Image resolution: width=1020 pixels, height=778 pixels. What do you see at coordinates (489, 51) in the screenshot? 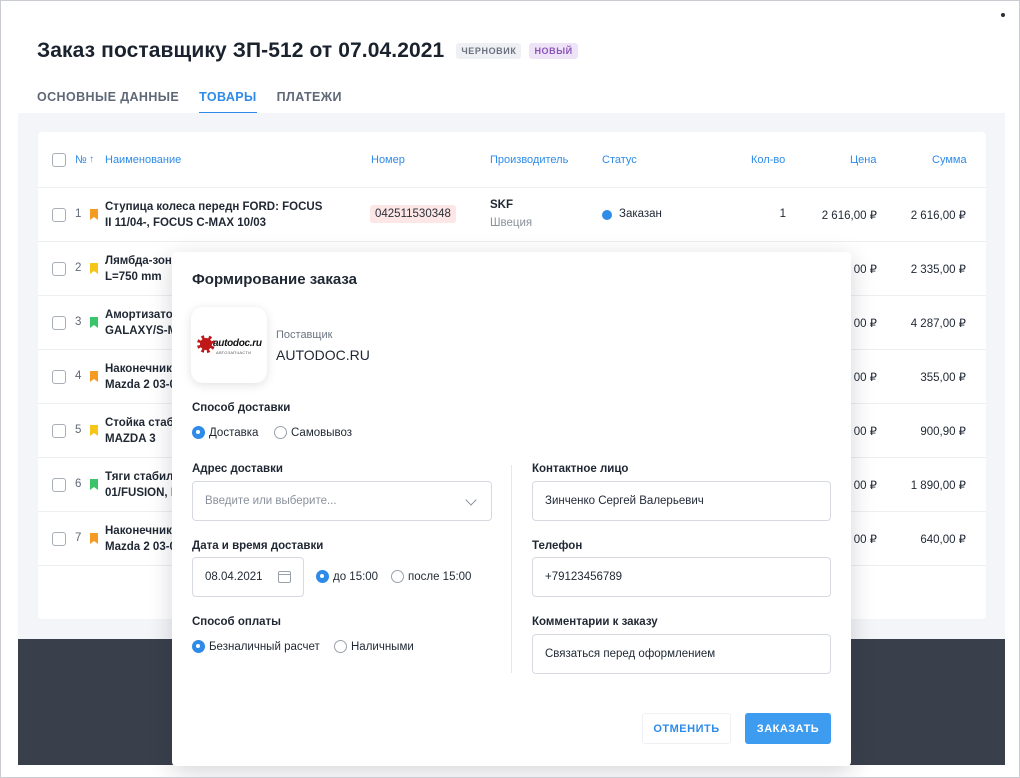
I see `status-badge-draft: черновик` at bounding box center [489, 51].